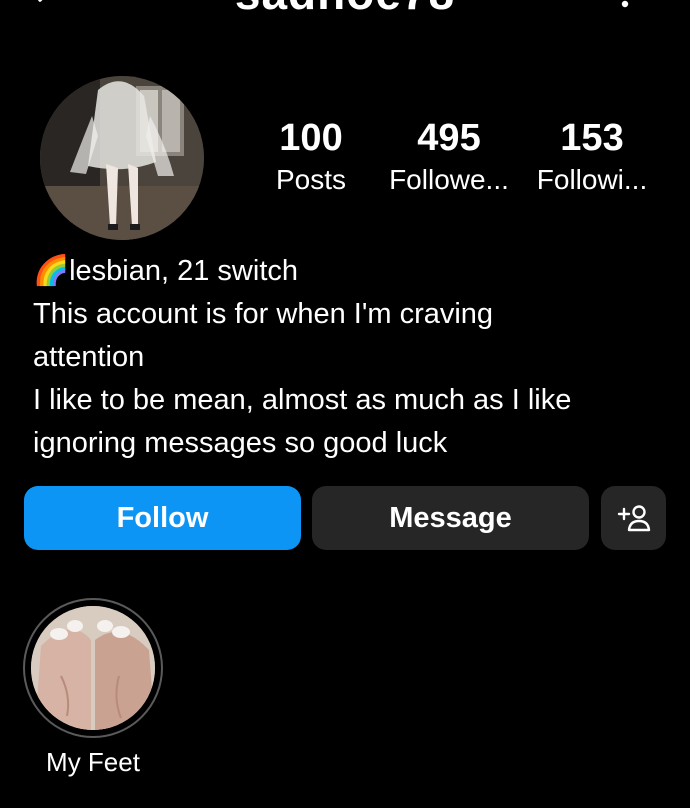 This screenshot has height=808, width=690. I want to click on story-highlight, so click(93, 668).